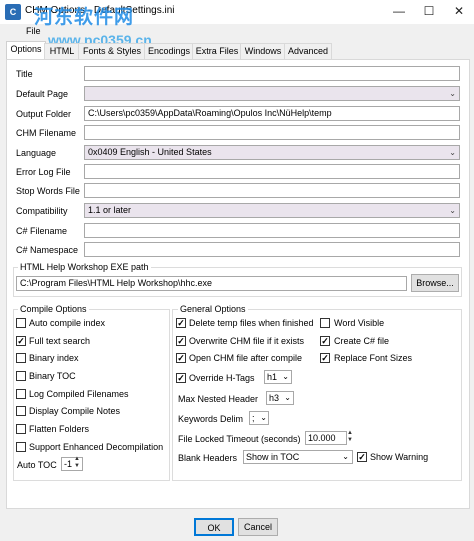 This screenshot has width=474, height=541. Describe the element at coordinates (325, 323) in the screenshot. I see `word-visible-checkbox` at that location.